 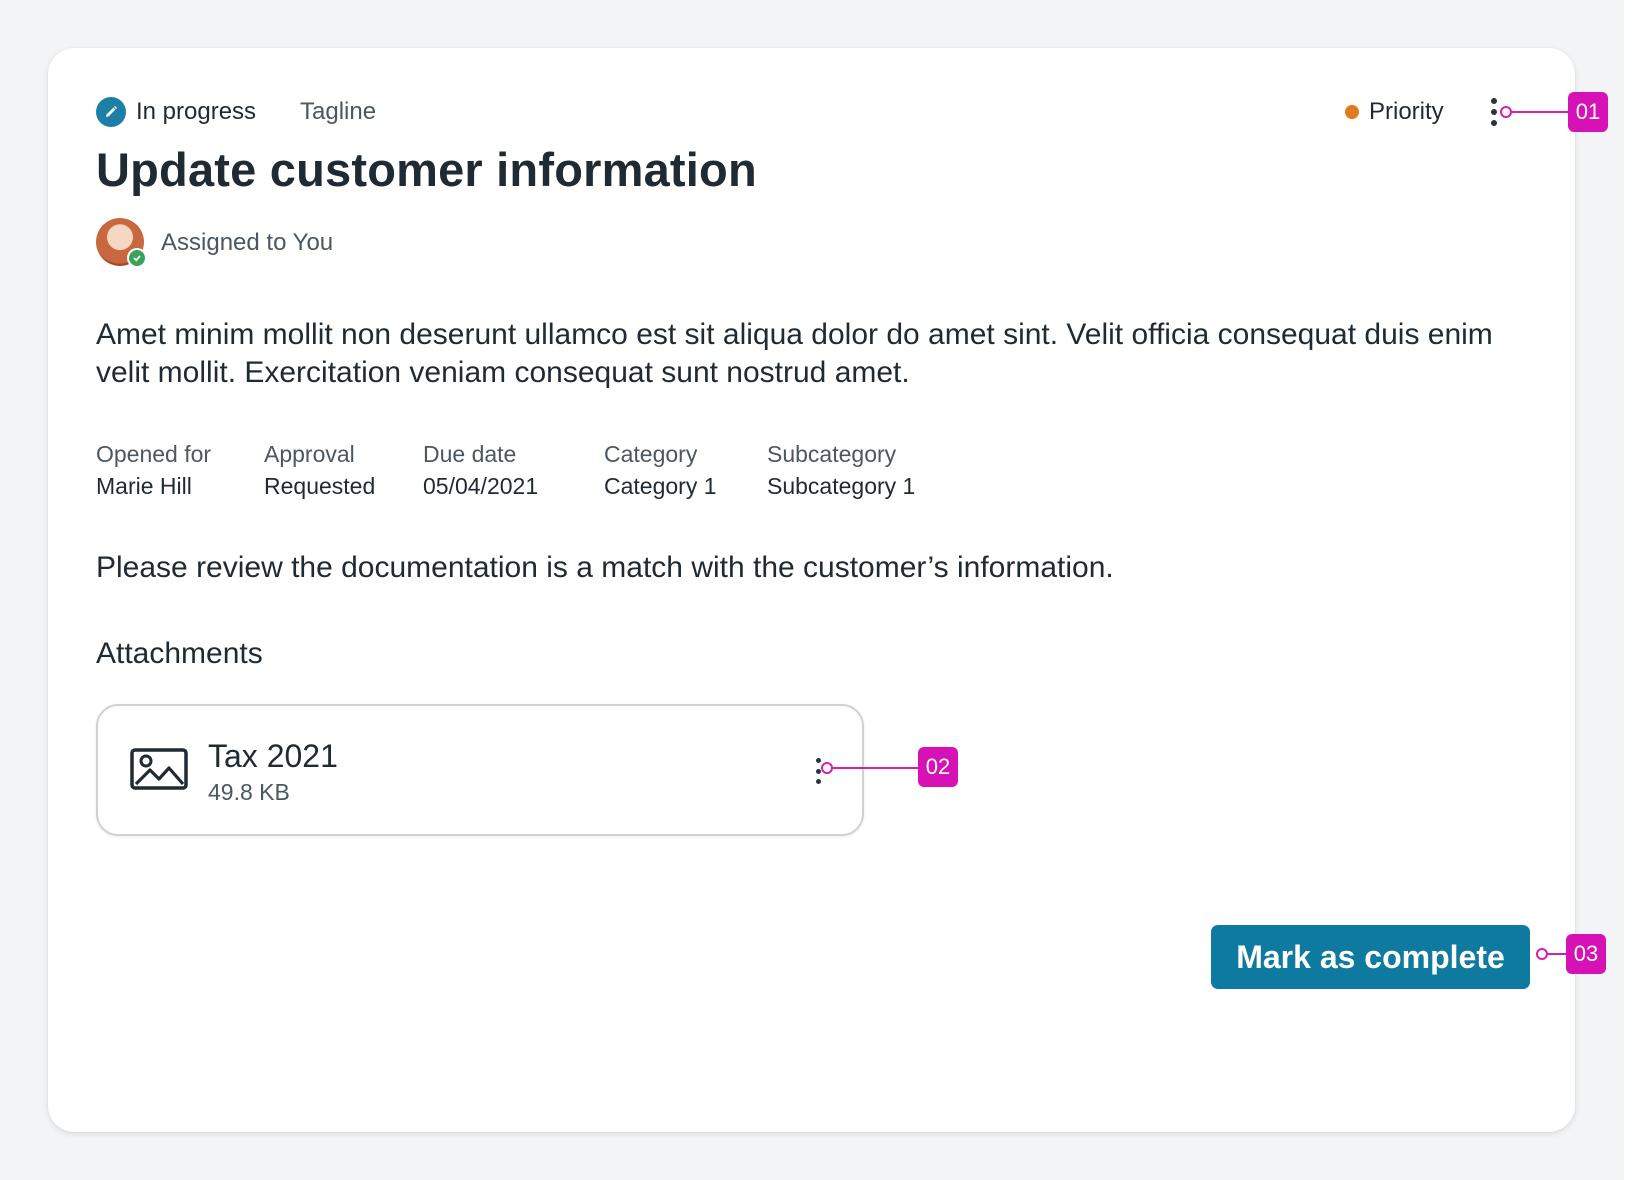 I want to click on field-value: 05/04/2021, so click(x=481, y=486).